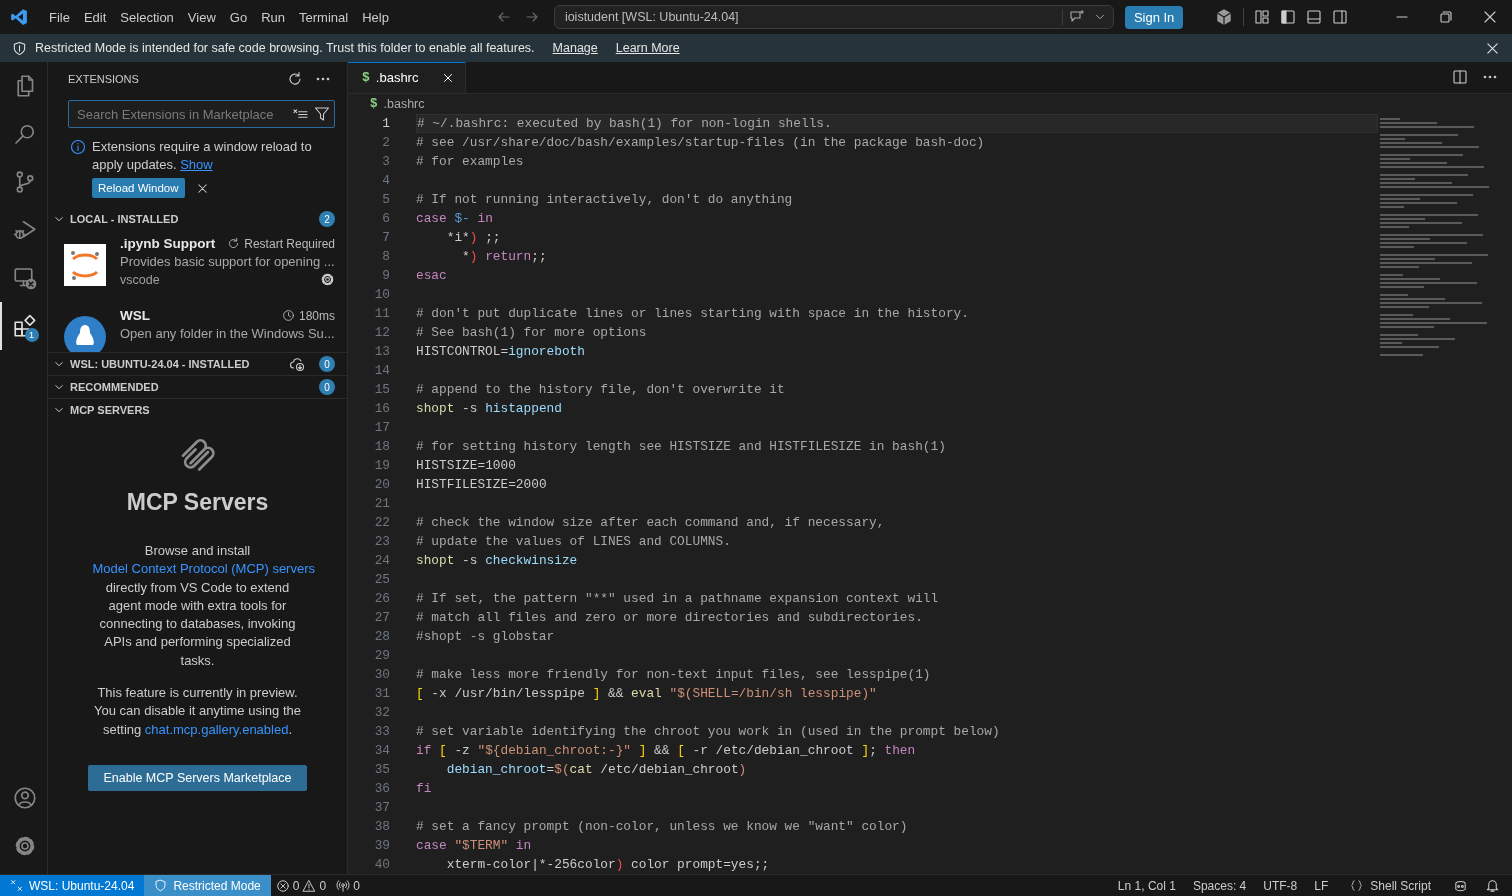 The width and height of the screenshot is (1512, 896). I want to click on encoding: UTF-8, so click(1280, 885).